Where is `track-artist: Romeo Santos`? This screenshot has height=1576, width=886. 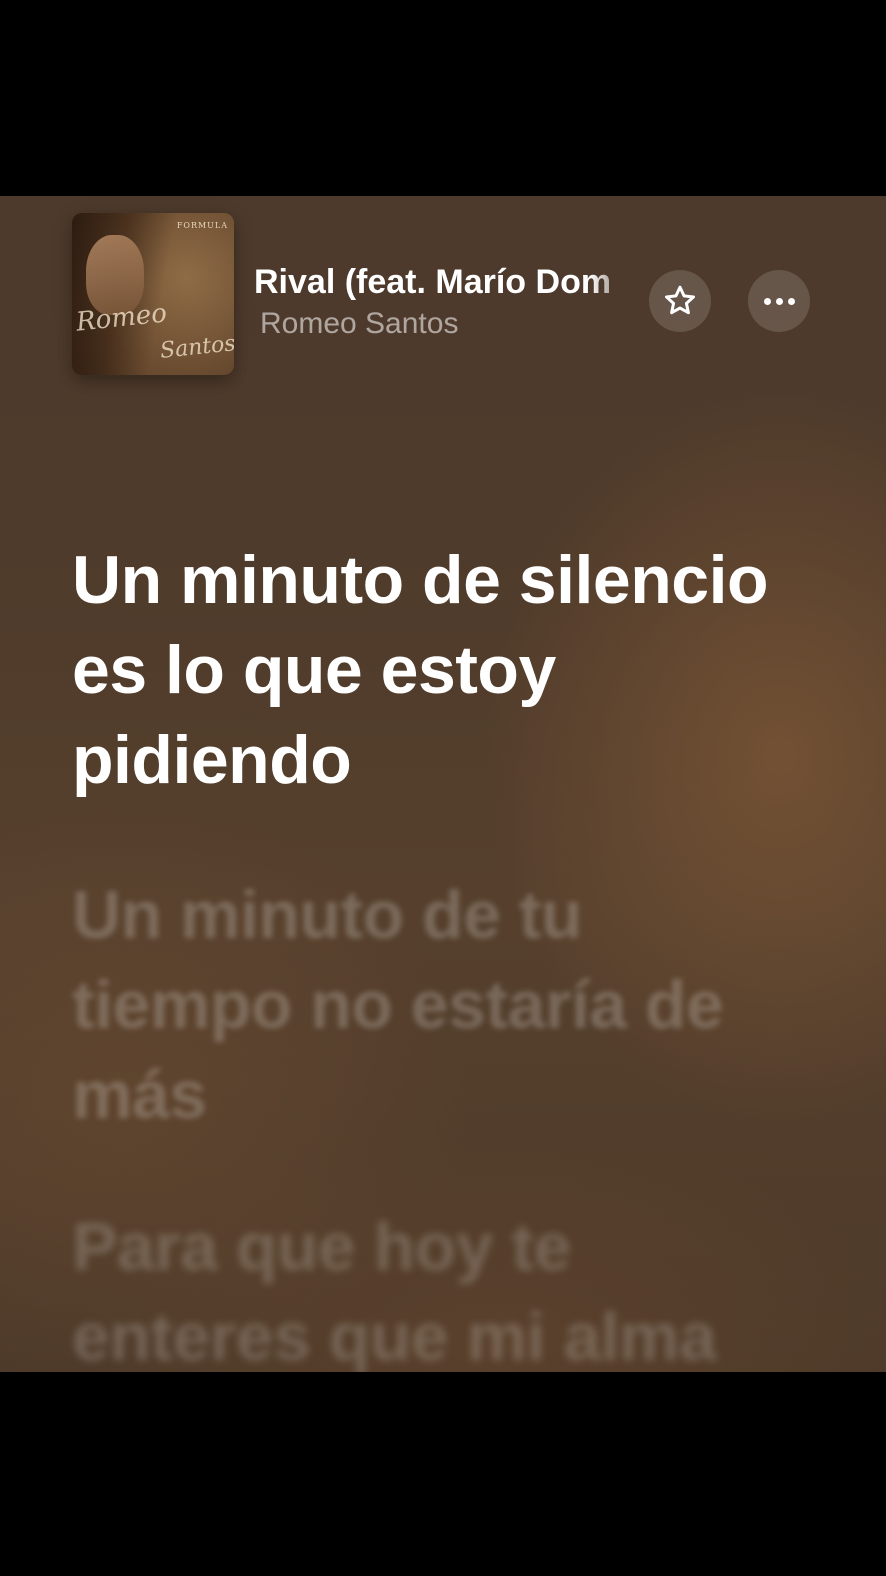
track-artist: Romeo Santos is located at coordinates (359, 324).